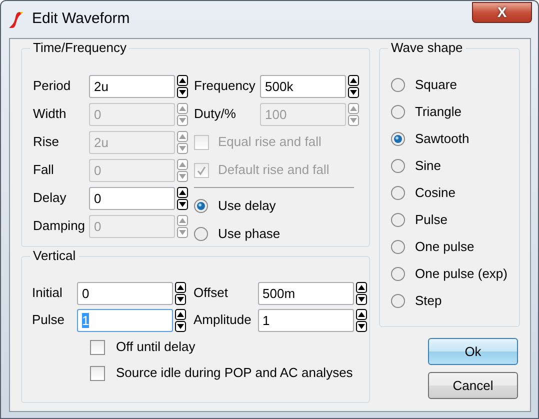 The height and width of the screenshot is (419, 539). What do you see at coordinates (435, 193) in the screenshot?
I see `radio-label: Cosine` at bounding box center [435, 193].